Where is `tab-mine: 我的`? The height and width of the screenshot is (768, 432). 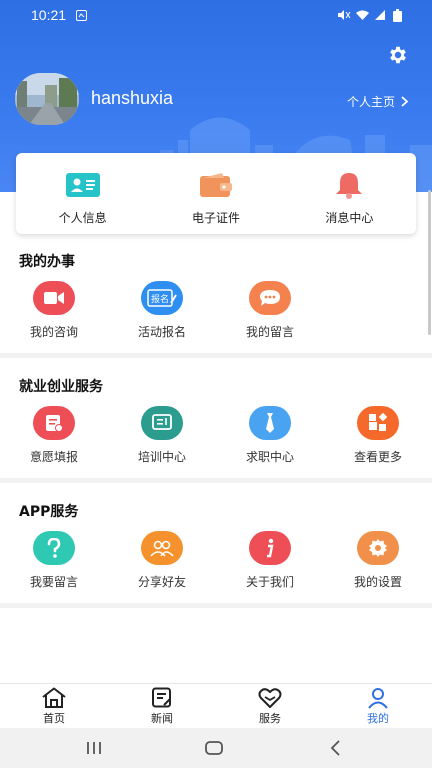 tab-mine: 我的 is located at coordinates (378, 706).